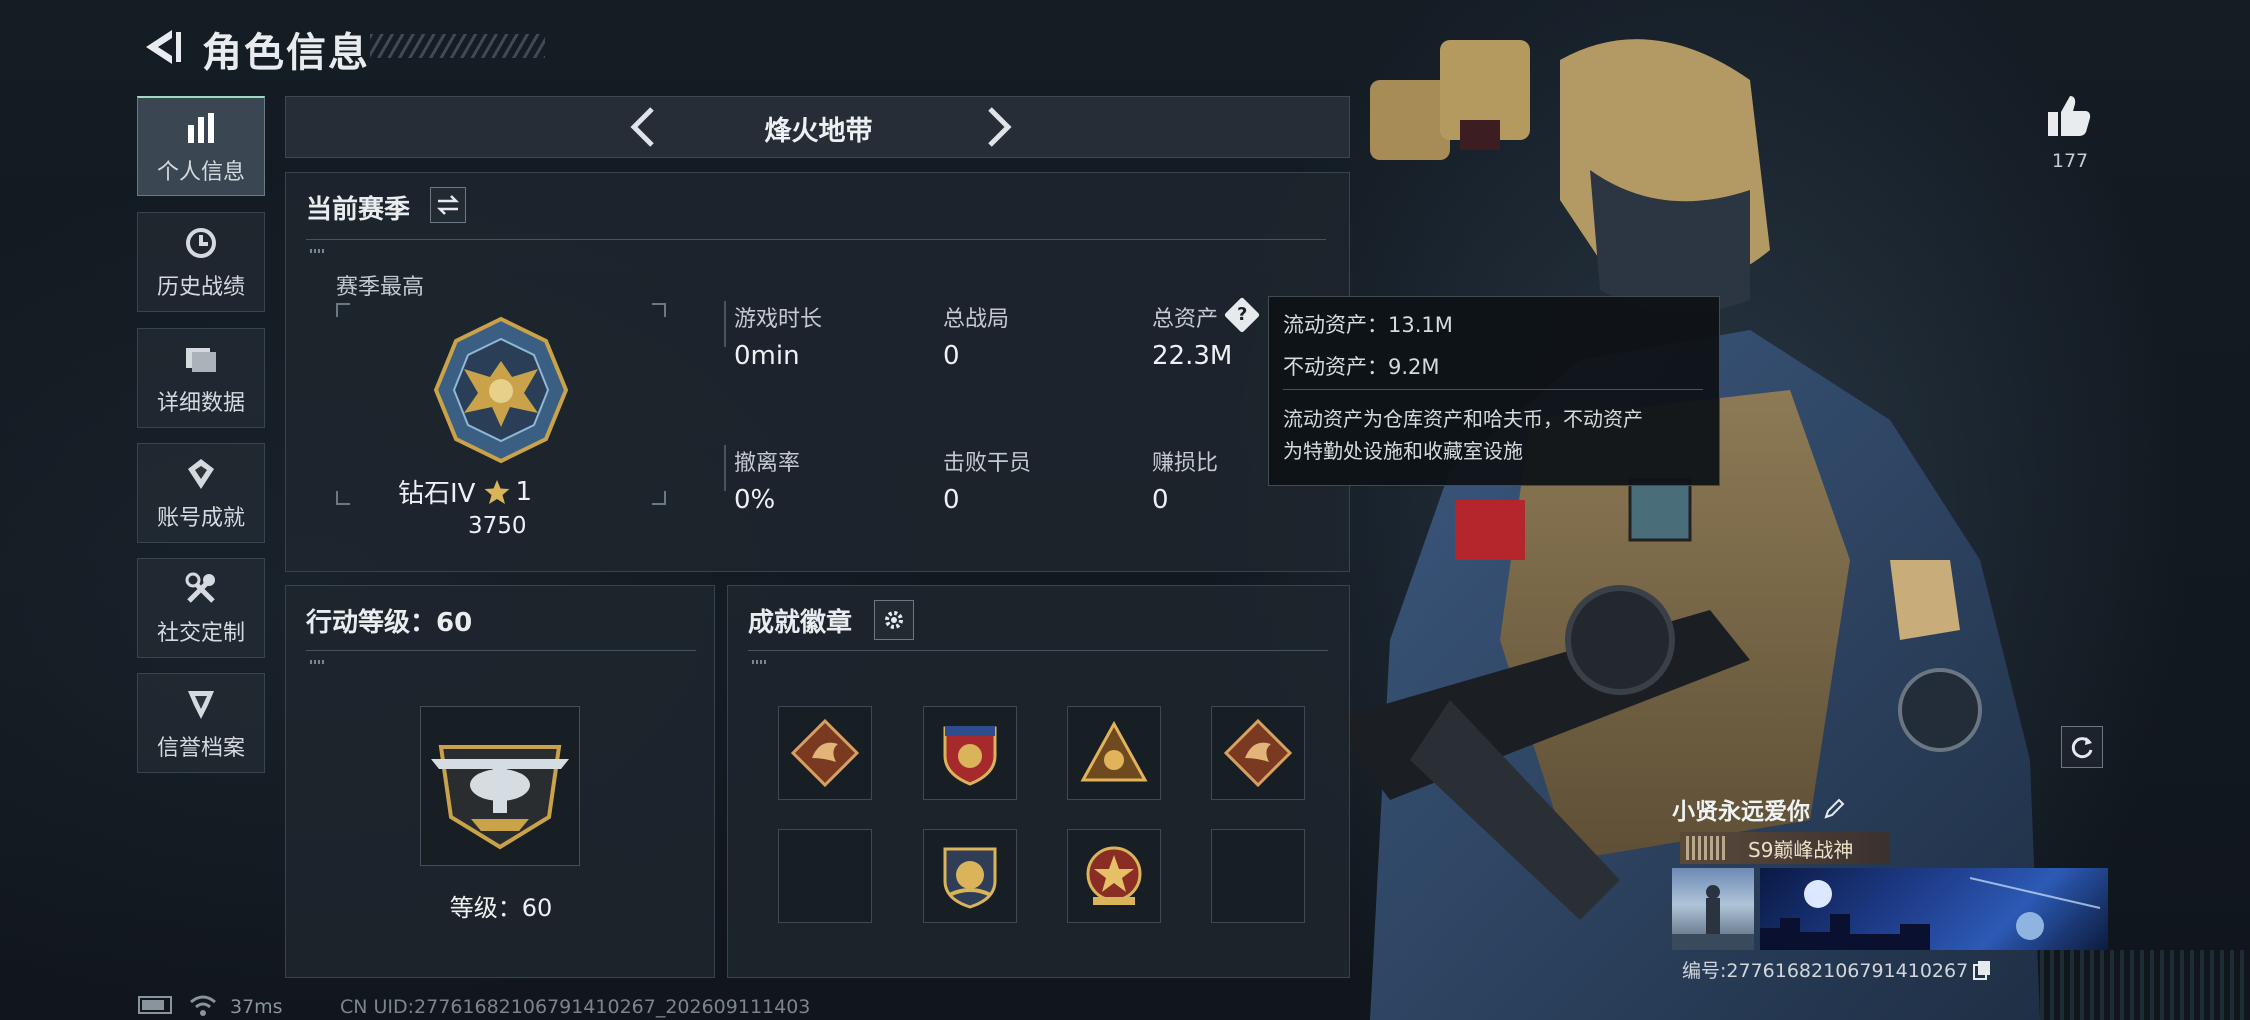 The height and width of the screenshot is (1020, 2250). I want to click on level-emblem-frame, so click(500, 786).